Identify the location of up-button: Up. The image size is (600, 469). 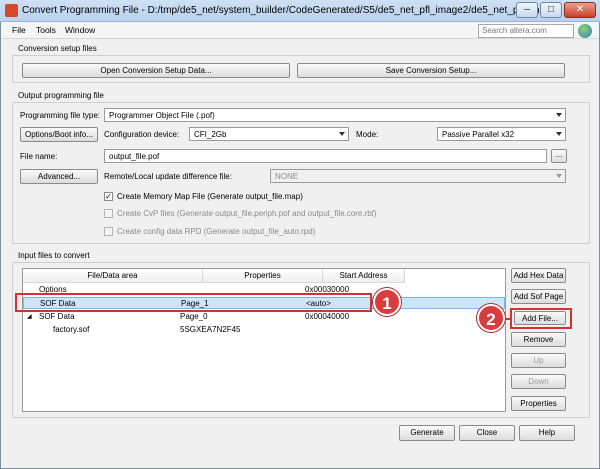
(538, 360).